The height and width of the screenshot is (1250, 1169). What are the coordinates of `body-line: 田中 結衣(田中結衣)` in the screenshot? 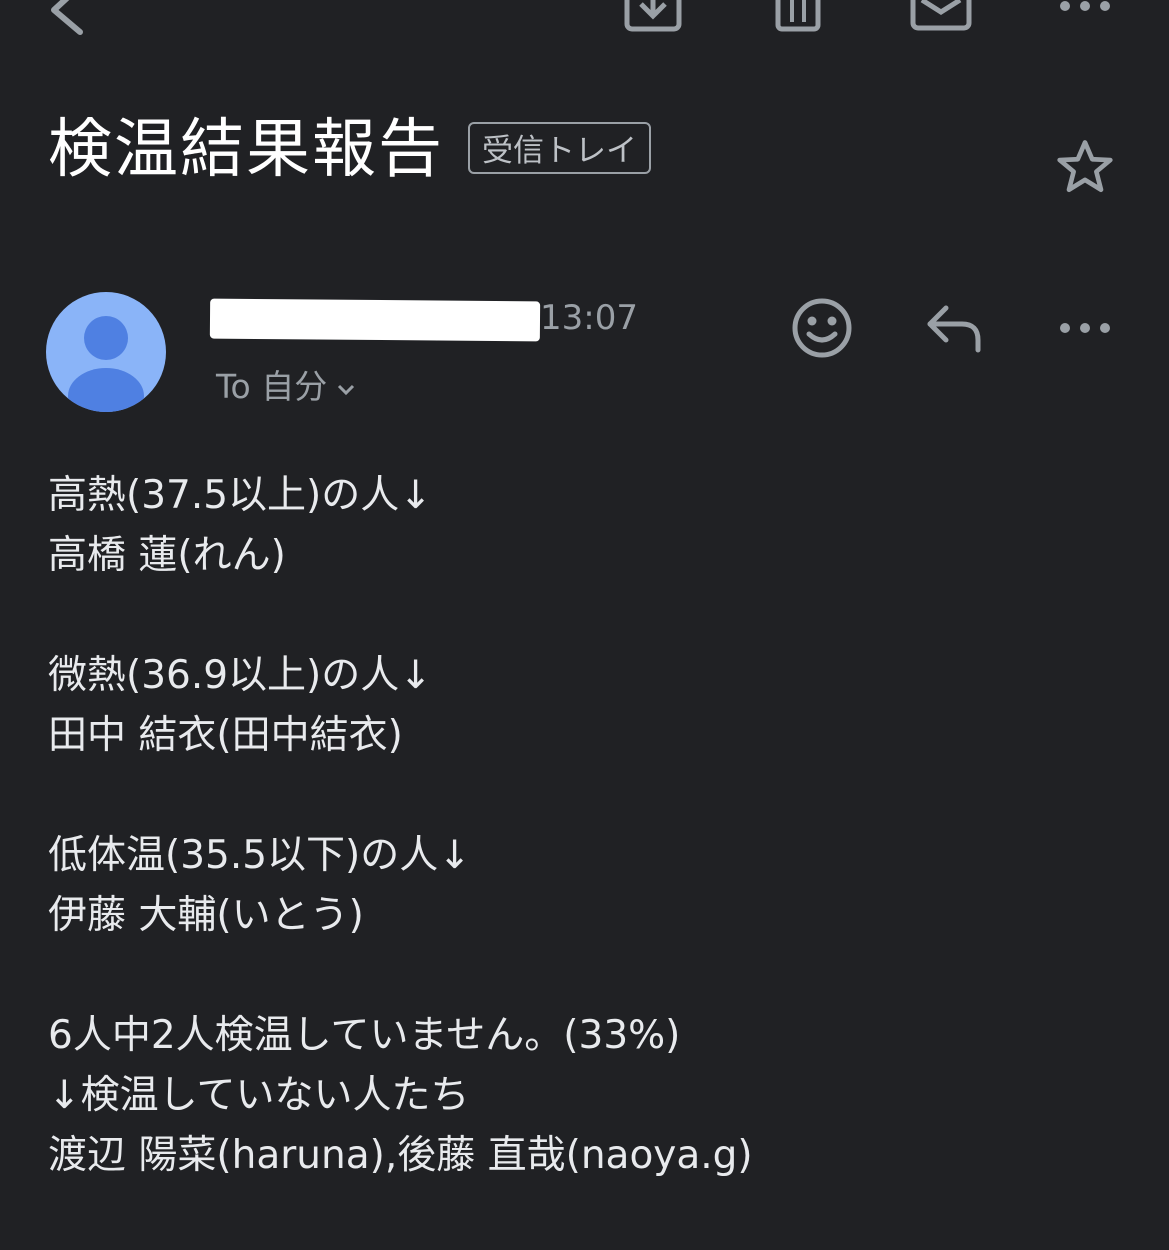 It's located at (225, 735).